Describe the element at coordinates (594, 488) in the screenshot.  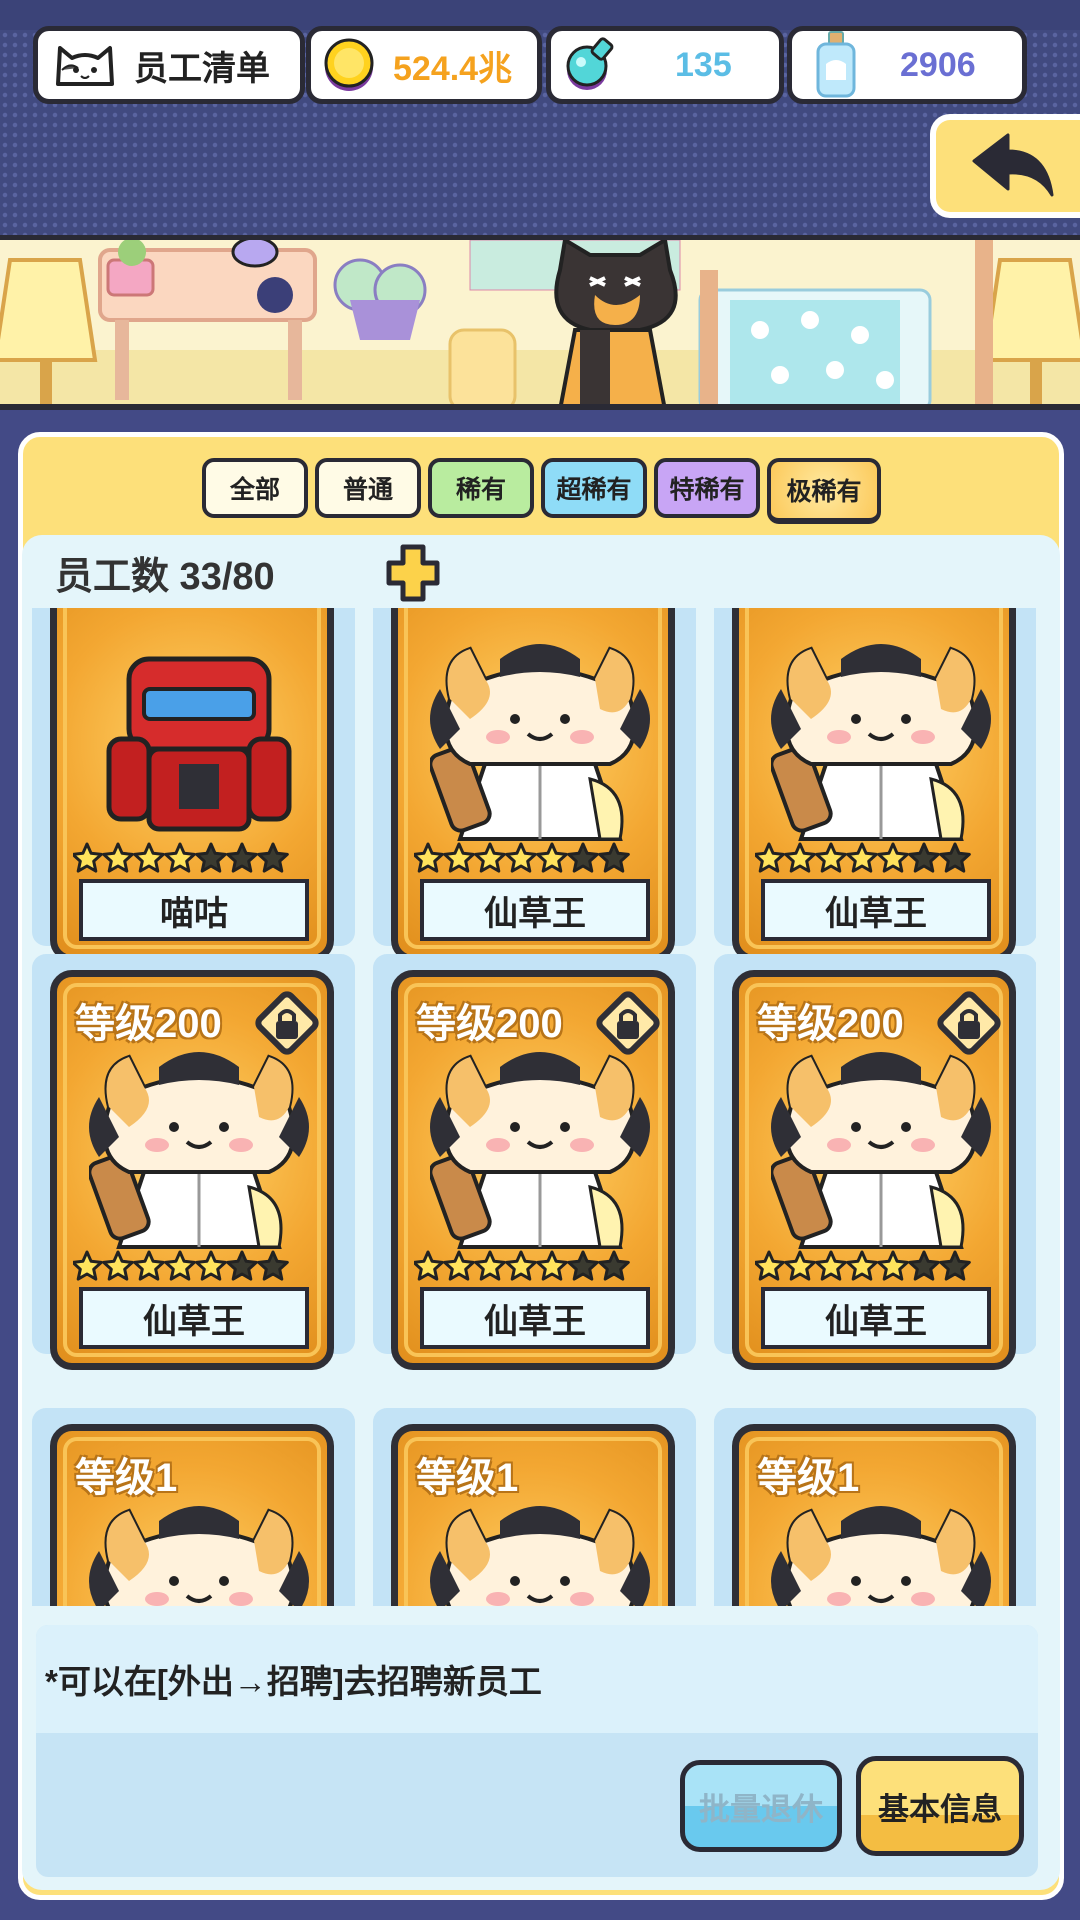
I see `tab-super-rare: 超稀有` at that location.